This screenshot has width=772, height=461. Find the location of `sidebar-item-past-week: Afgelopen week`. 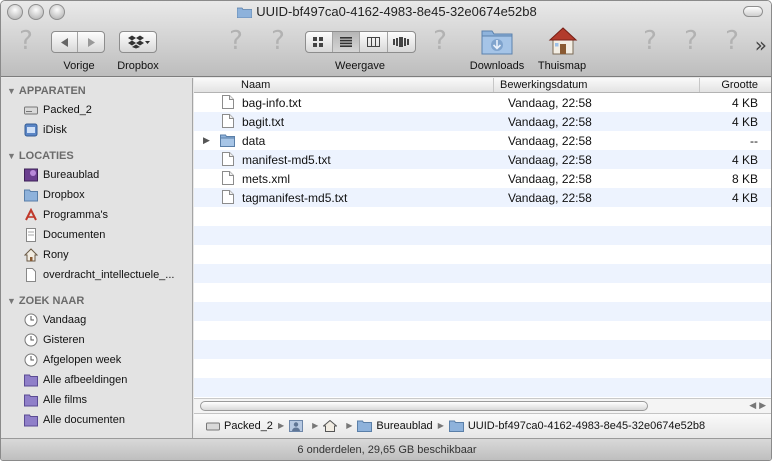

sidebar-item-past-week: Afgelopen week is located at coordinates (96, 360).